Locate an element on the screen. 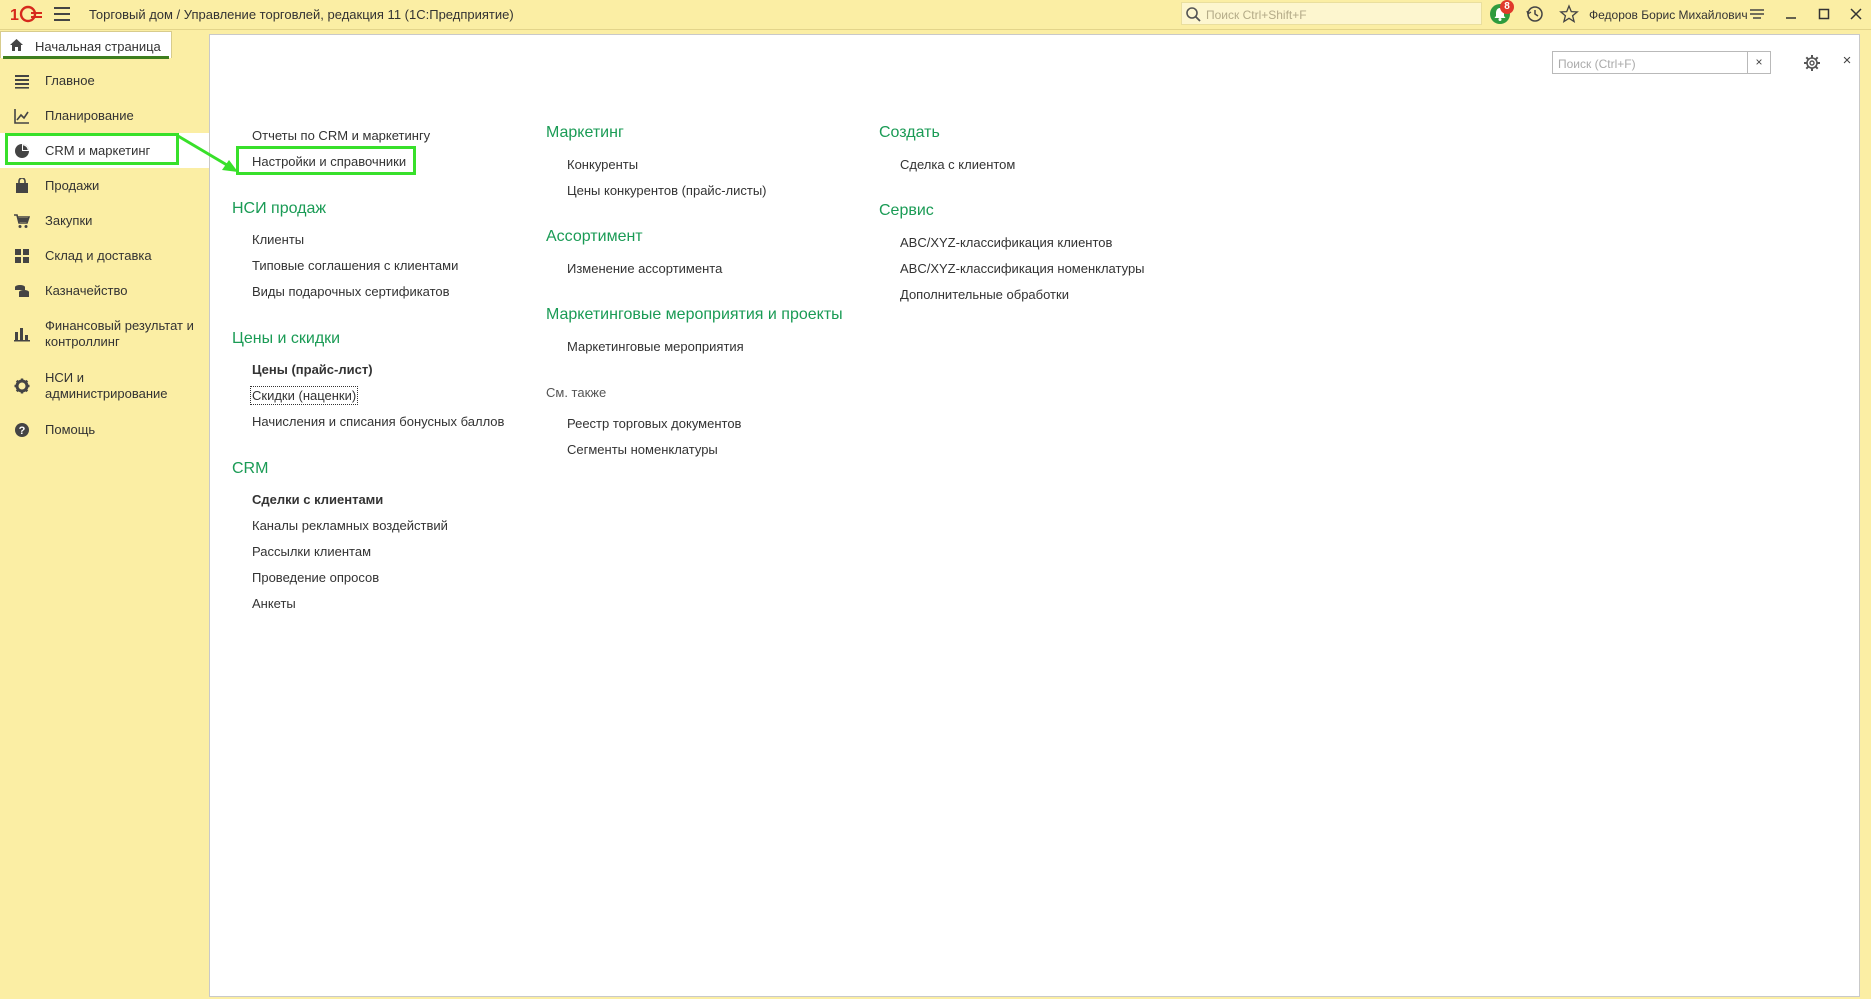  group-heading-crm: CRM is located at coordinates (250, 468).